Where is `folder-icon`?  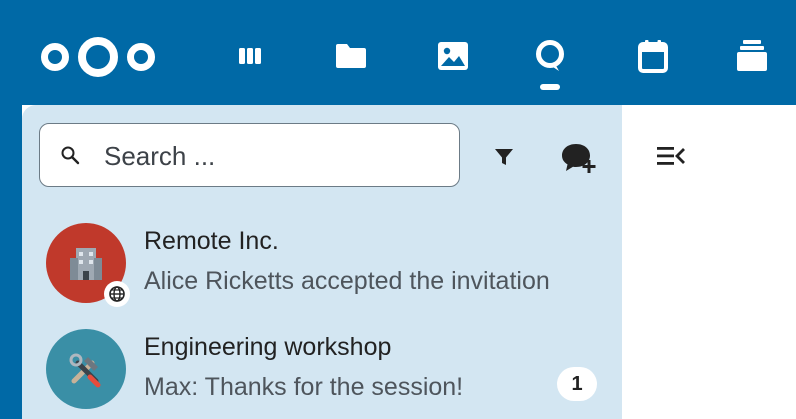 folder-icon is located at coordinates (351, 56).